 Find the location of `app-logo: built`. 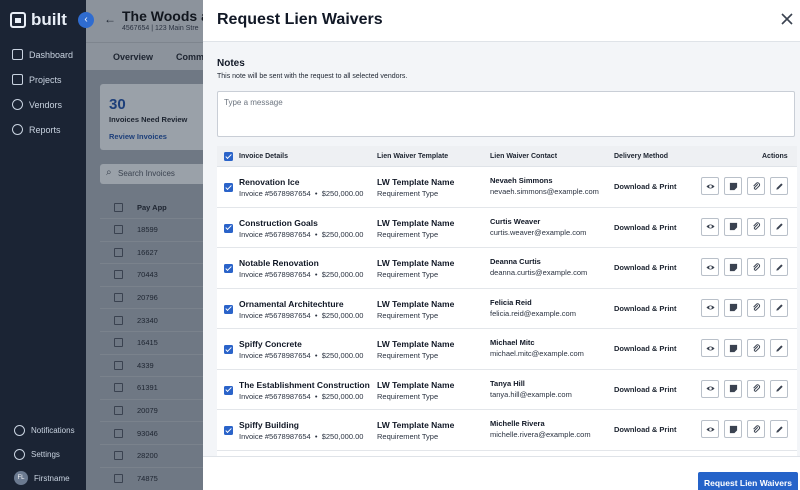

app-logo: built is located at coordinates (38, 20).